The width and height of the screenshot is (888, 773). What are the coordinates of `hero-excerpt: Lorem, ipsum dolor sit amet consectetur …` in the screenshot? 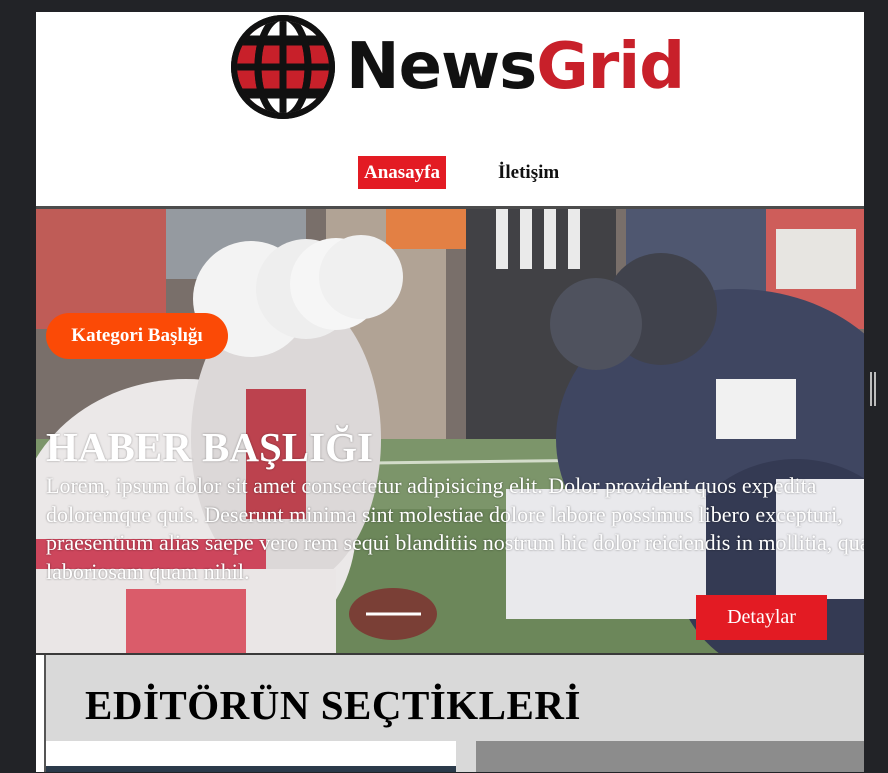 It's located at (455, 528).